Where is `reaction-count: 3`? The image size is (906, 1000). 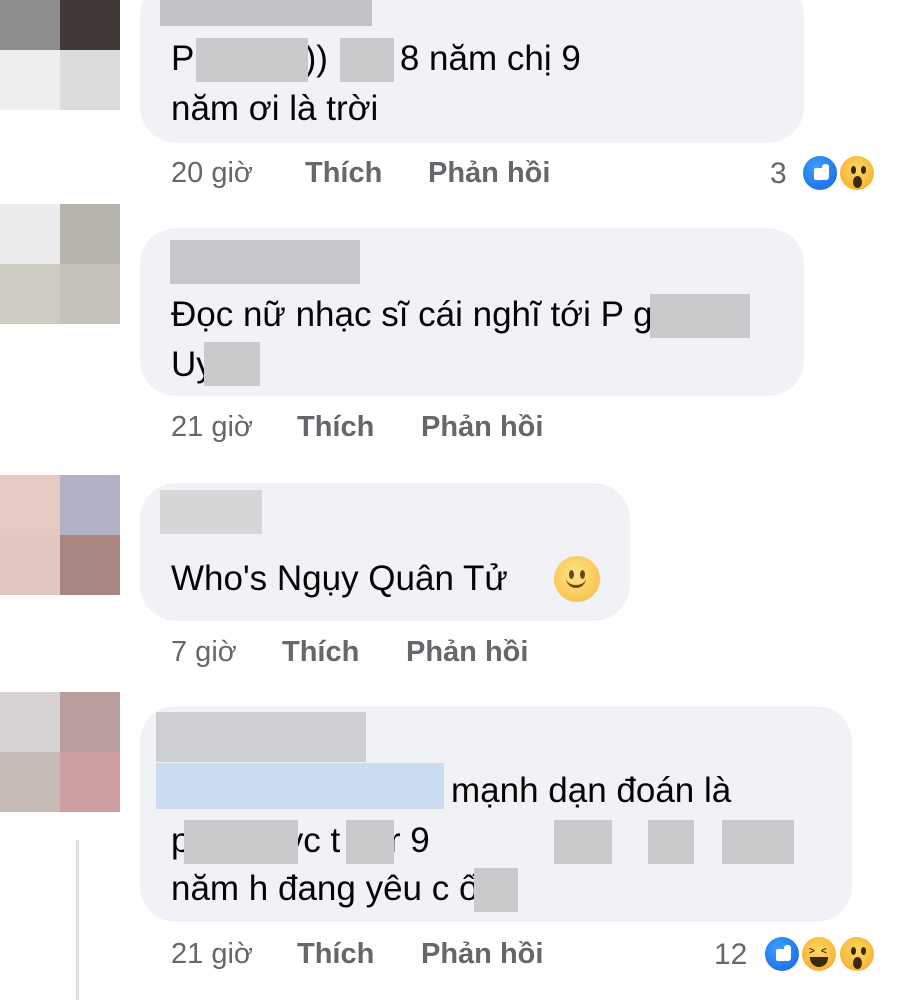
reaction-count: 3 is located at coordinates (778, 174).